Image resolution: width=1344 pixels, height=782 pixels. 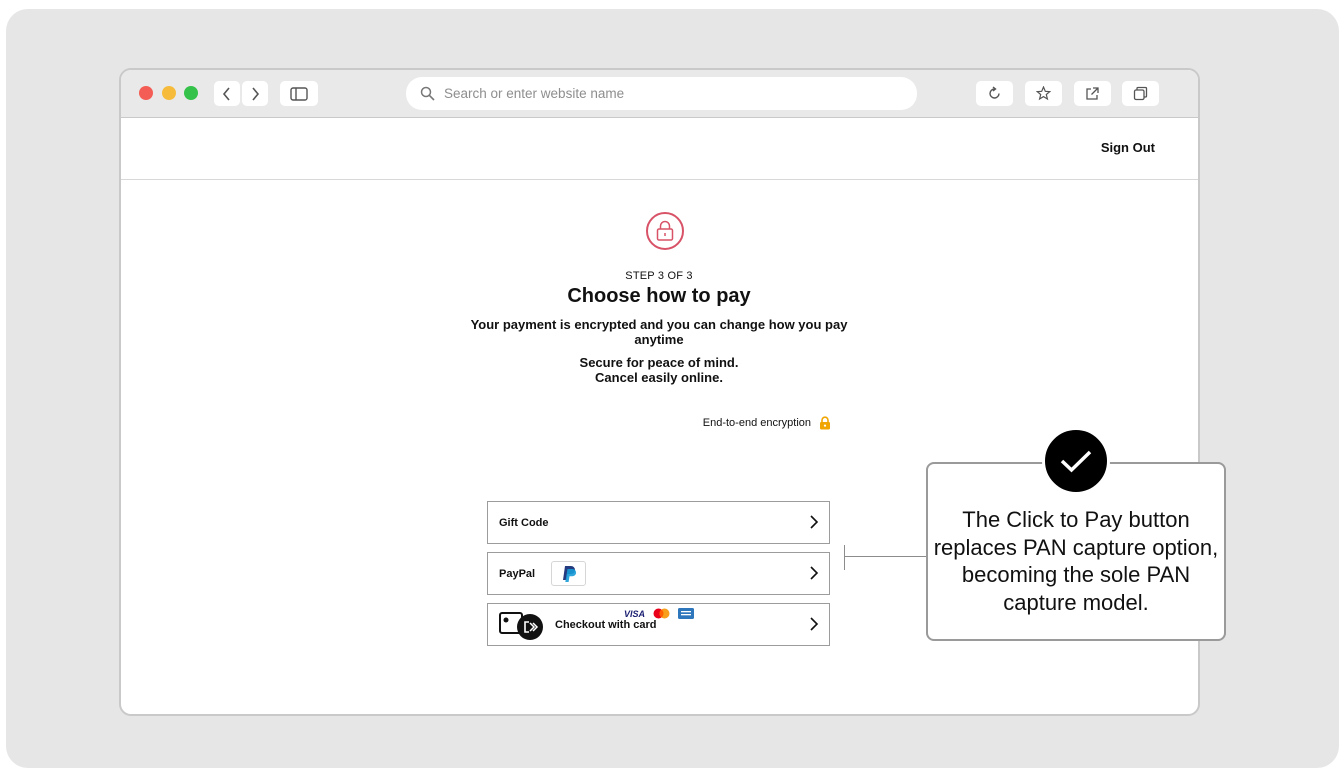 I want to click on gift-code-option: Gift Code, so click(x=658, y=522).